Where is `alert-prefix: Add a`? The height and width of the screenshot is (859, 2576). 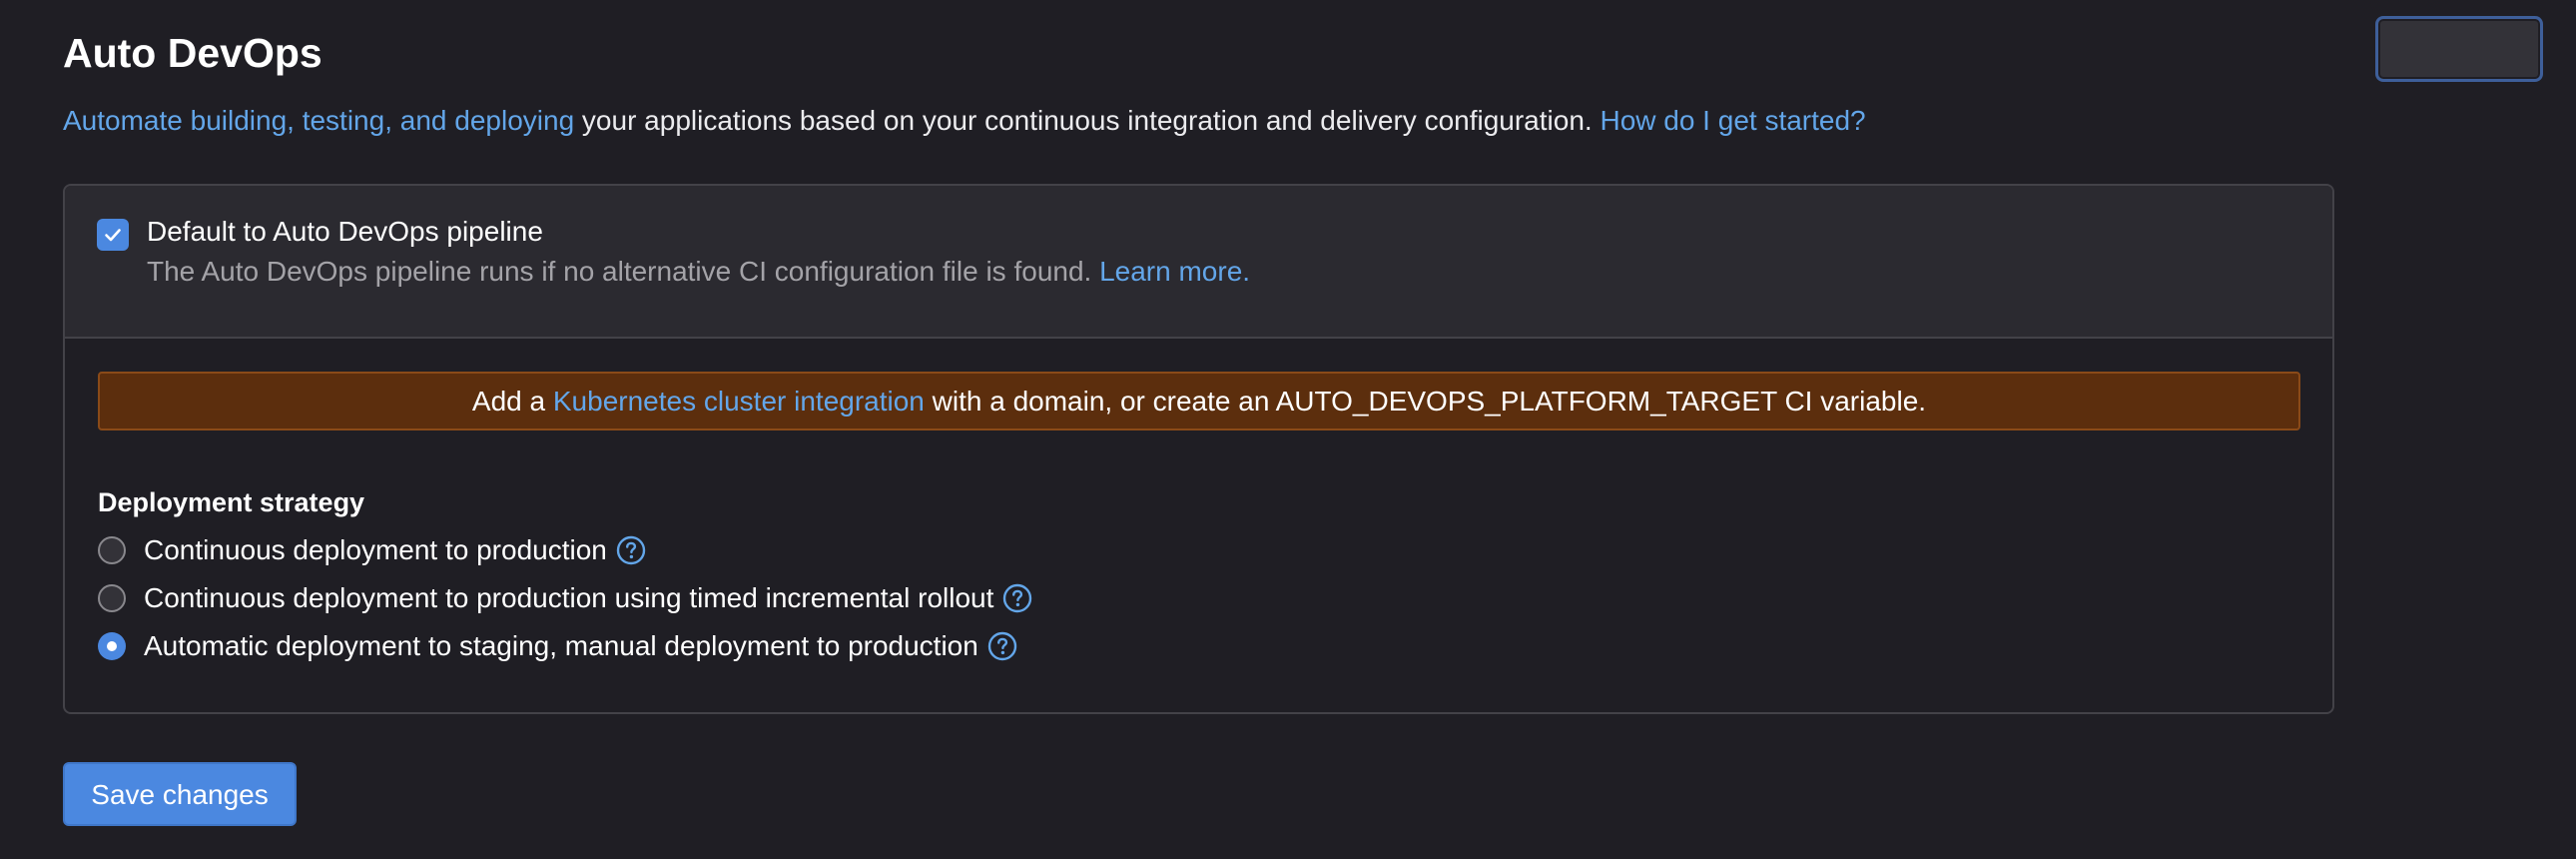 alert-prefix: Add a is located at coordinates (512, 401).